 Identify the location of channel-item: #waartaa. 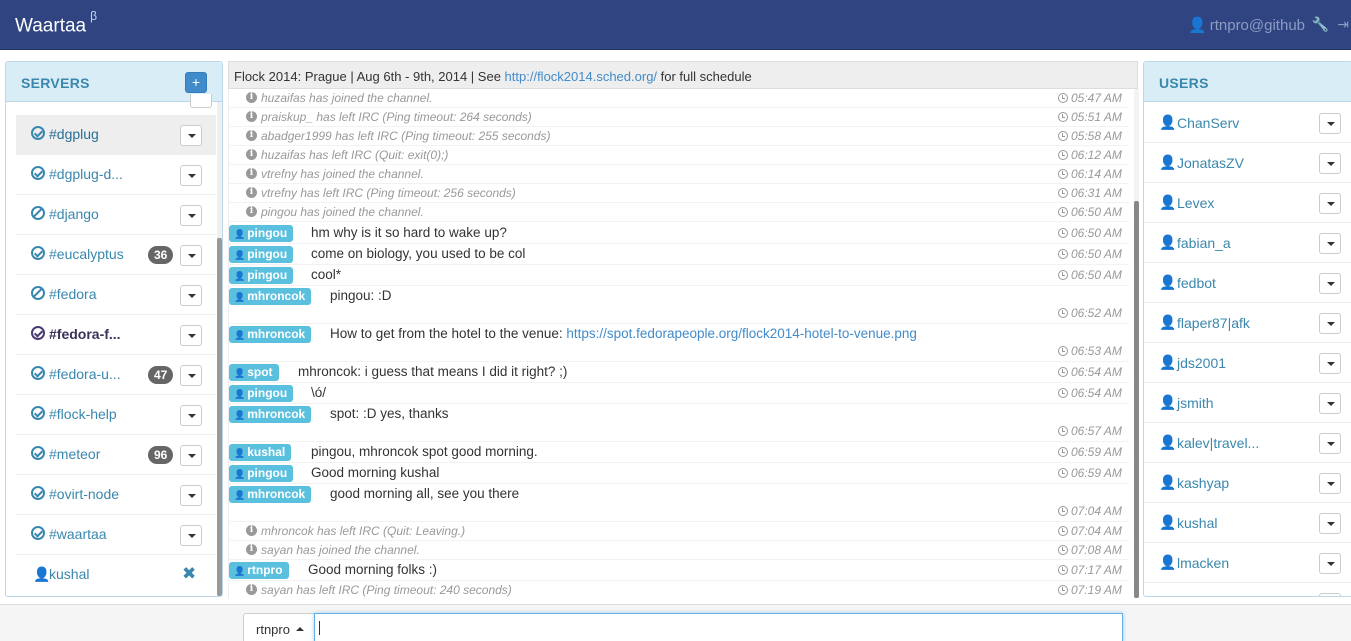
(116, 535).